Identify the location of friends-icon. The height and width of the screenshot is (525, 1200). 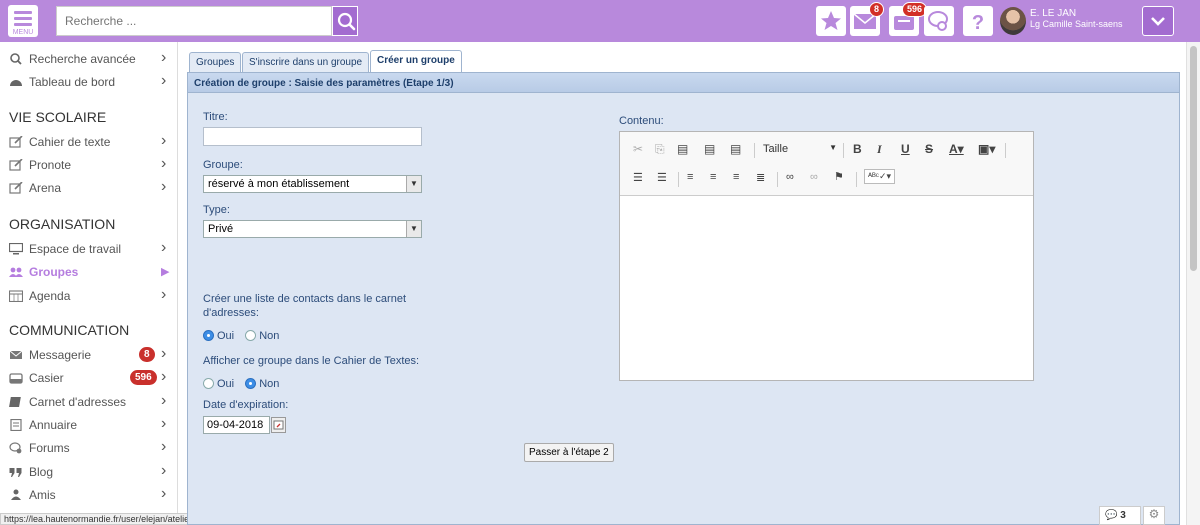
(16, 494).